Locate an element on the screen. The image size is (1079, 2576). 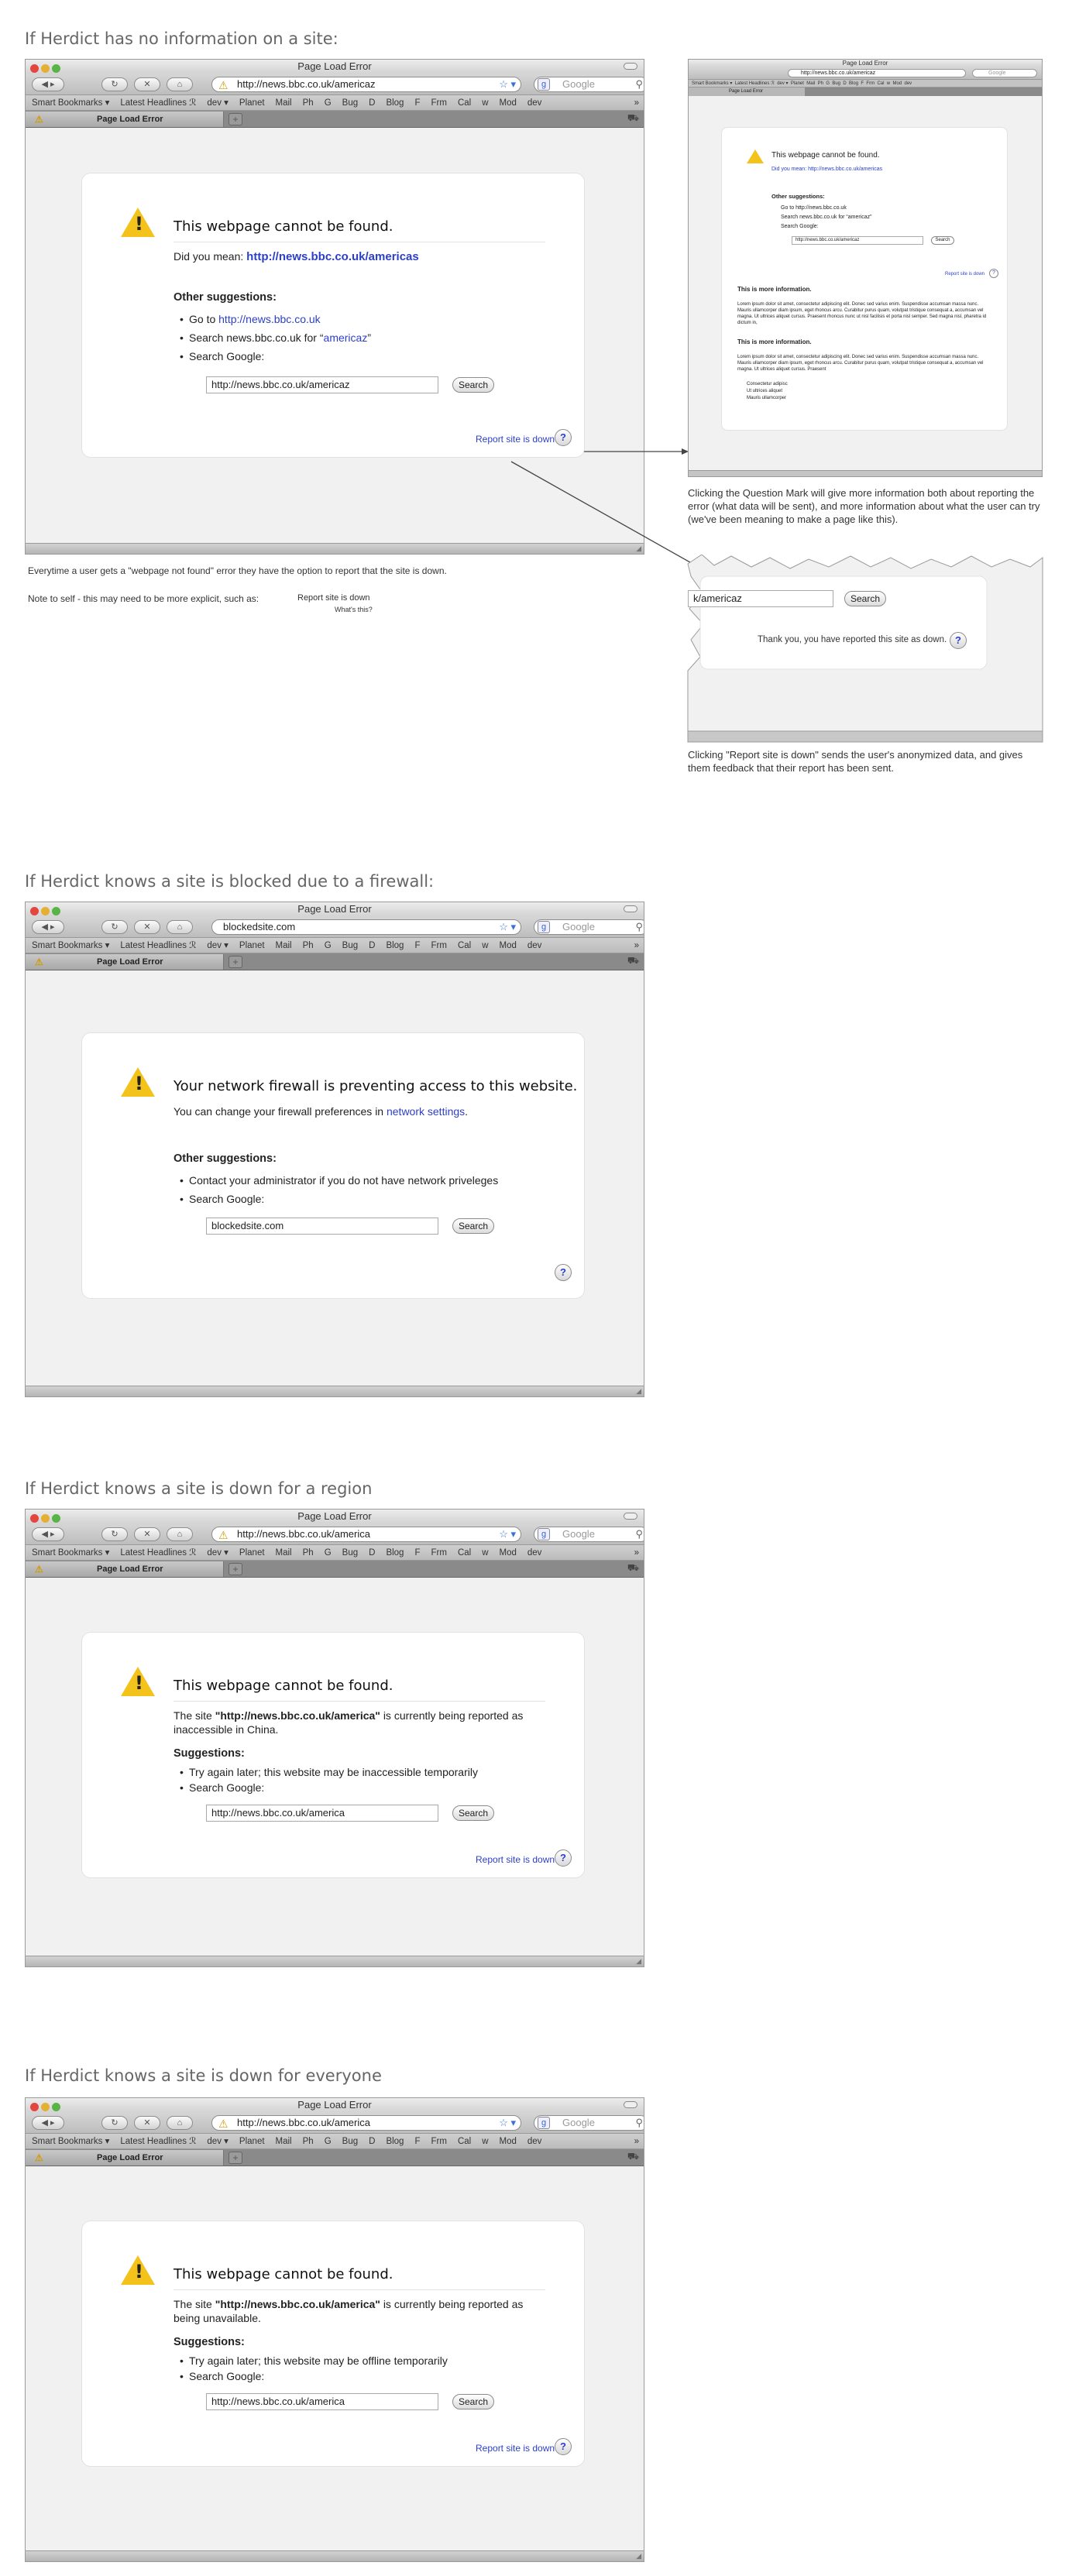
bookmark-item: Cal is located at coordinates (464, 1553).